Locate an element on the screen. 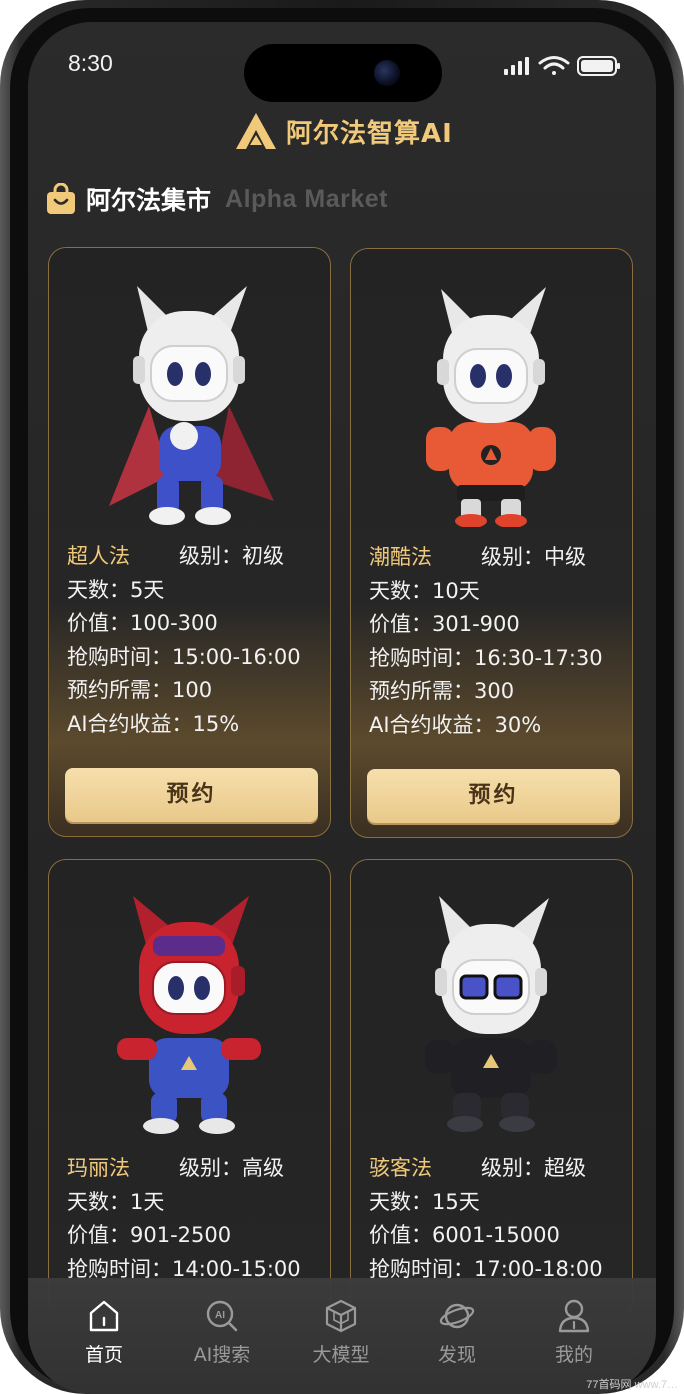 This screenshot has height=1394, width=684. tab-label: 首页 is located at coordinates (103, 1355).